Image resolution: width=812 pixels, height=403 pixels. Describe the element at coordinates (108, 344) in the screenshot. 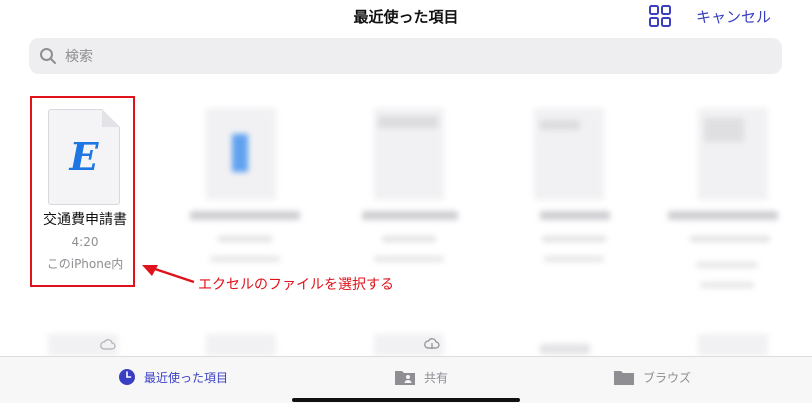

I see `cloud-icon` at that location.